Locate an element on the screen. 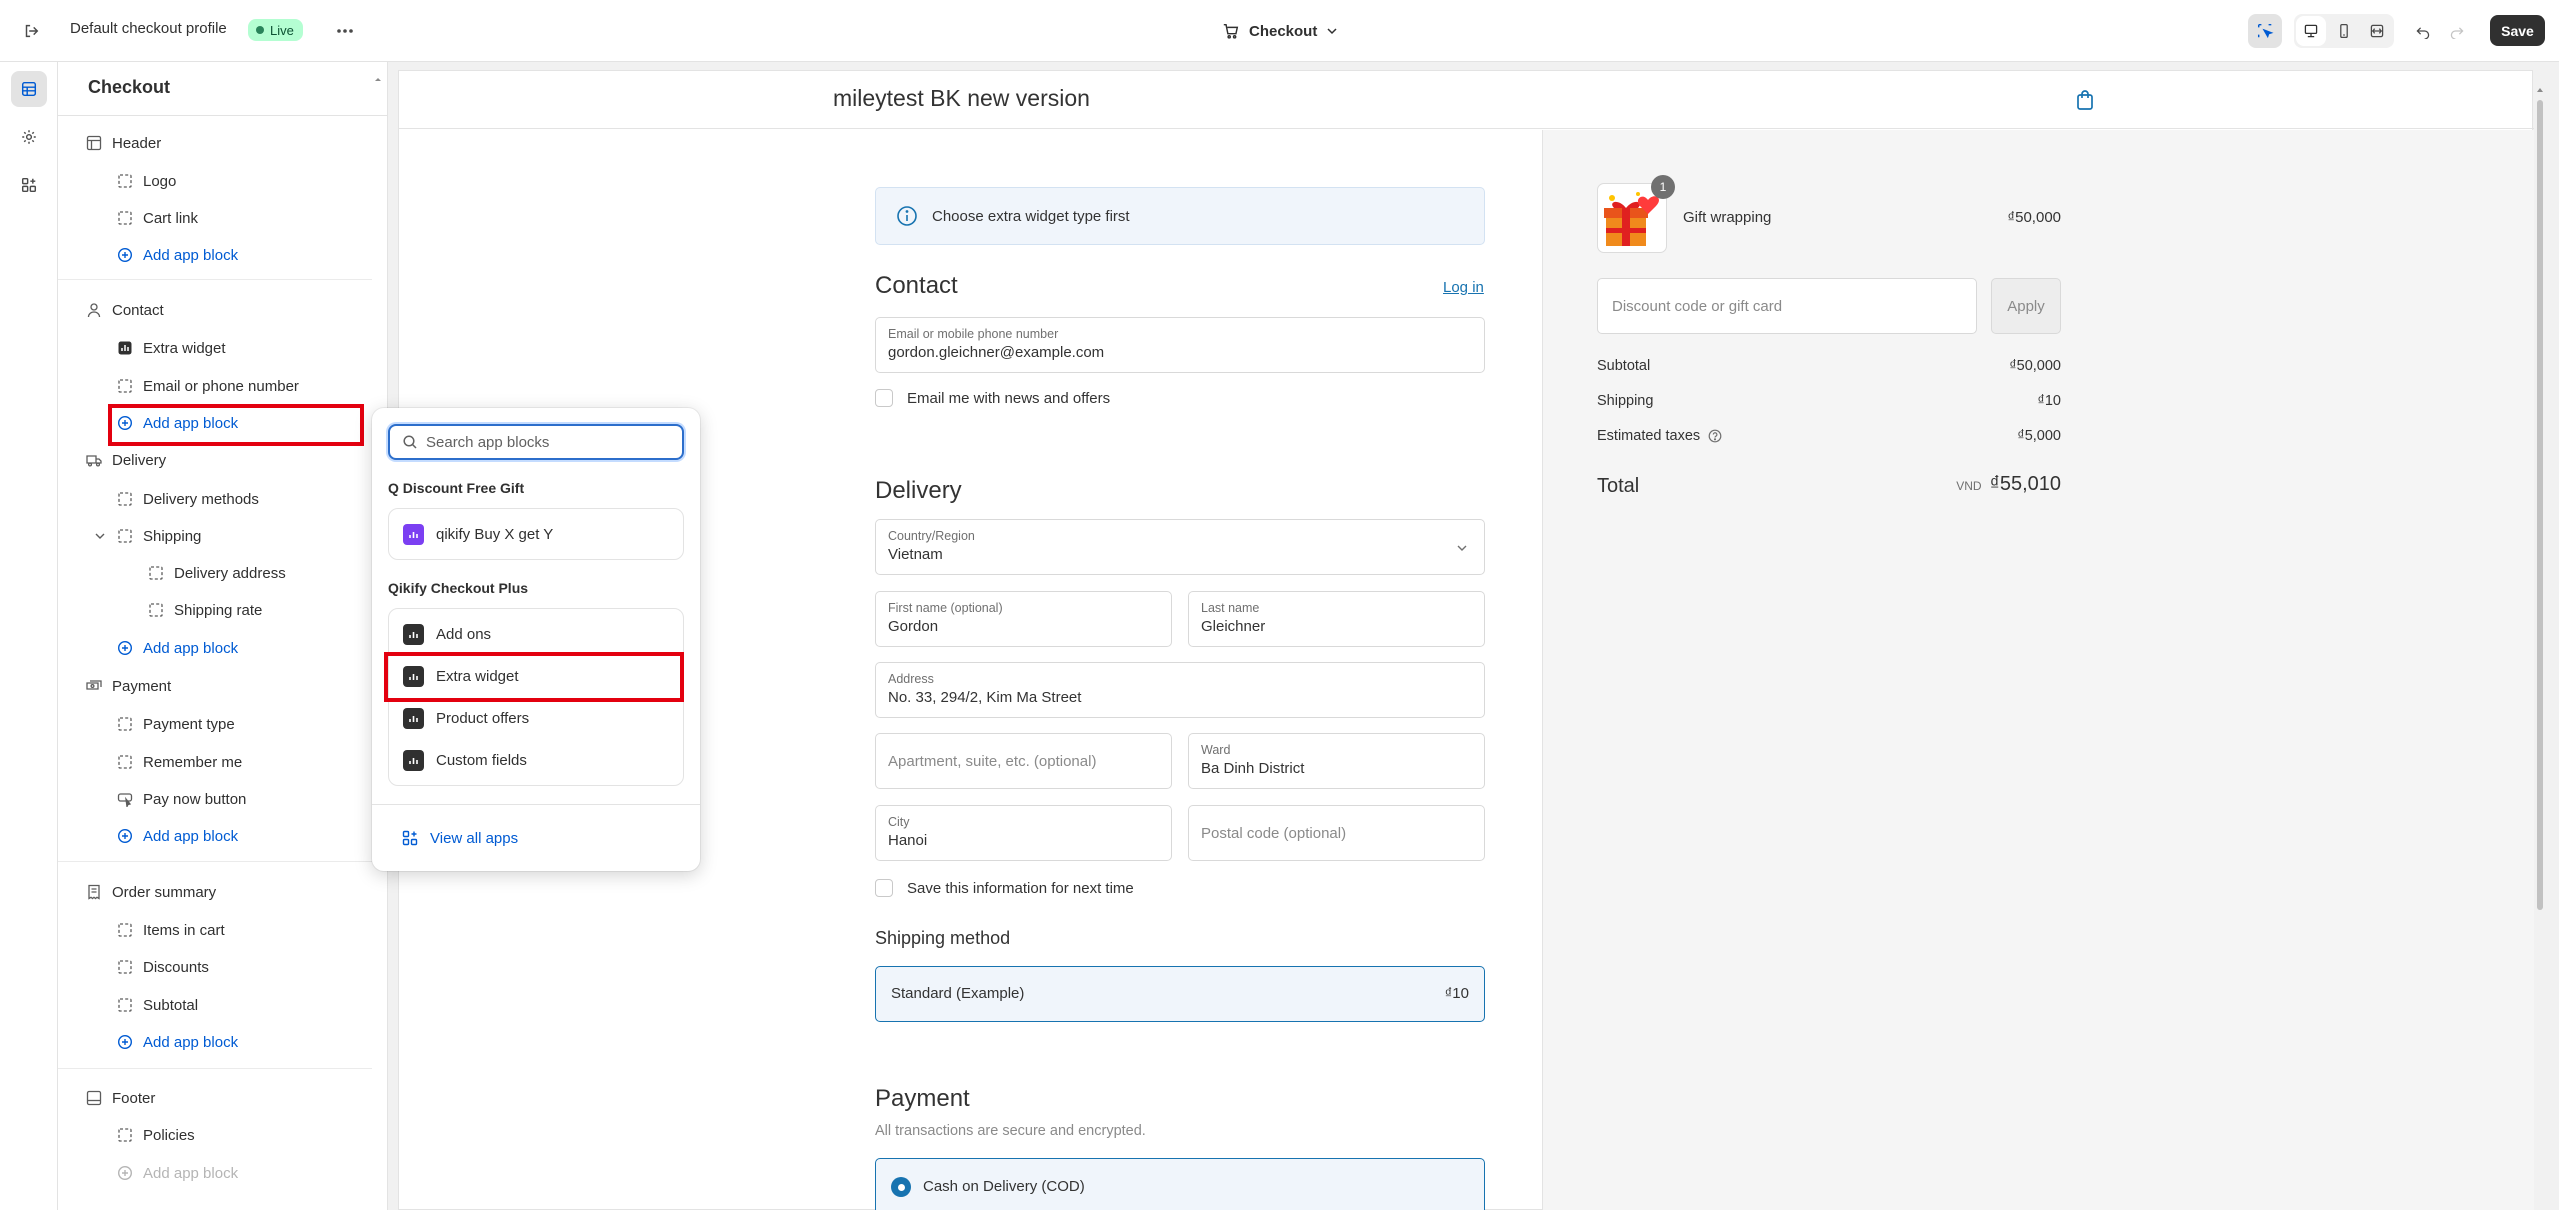 This screenshot has width=2559, height=1210. login-link: Log in is located at coordinates (1463, 287).